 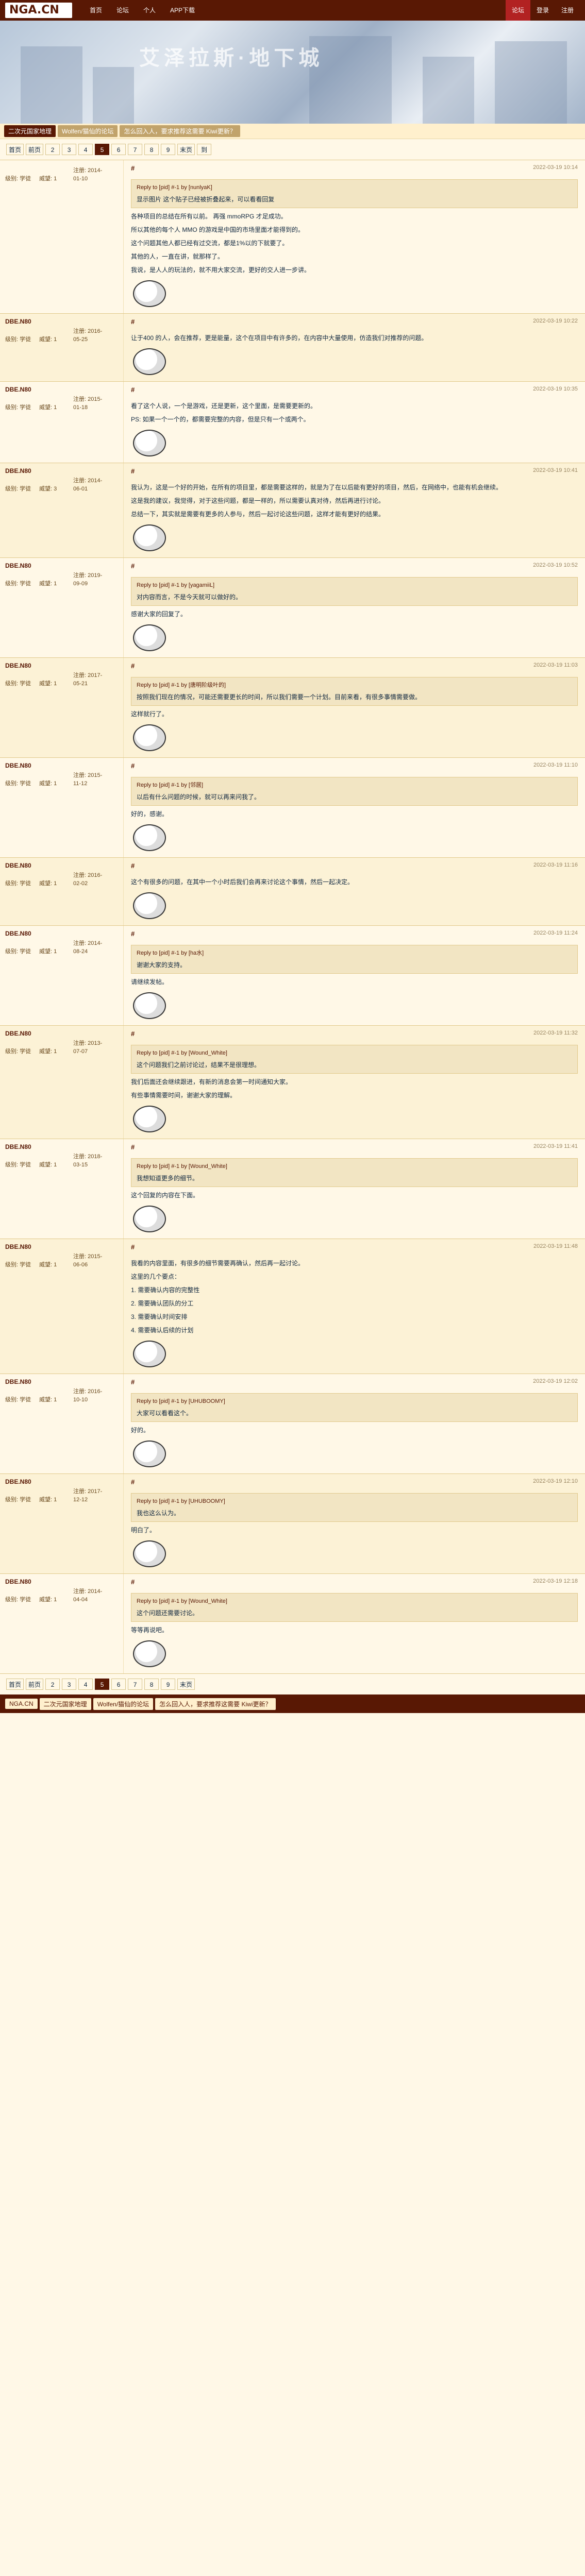 I want to click on page-9: 9, so click(x=168, y=149).